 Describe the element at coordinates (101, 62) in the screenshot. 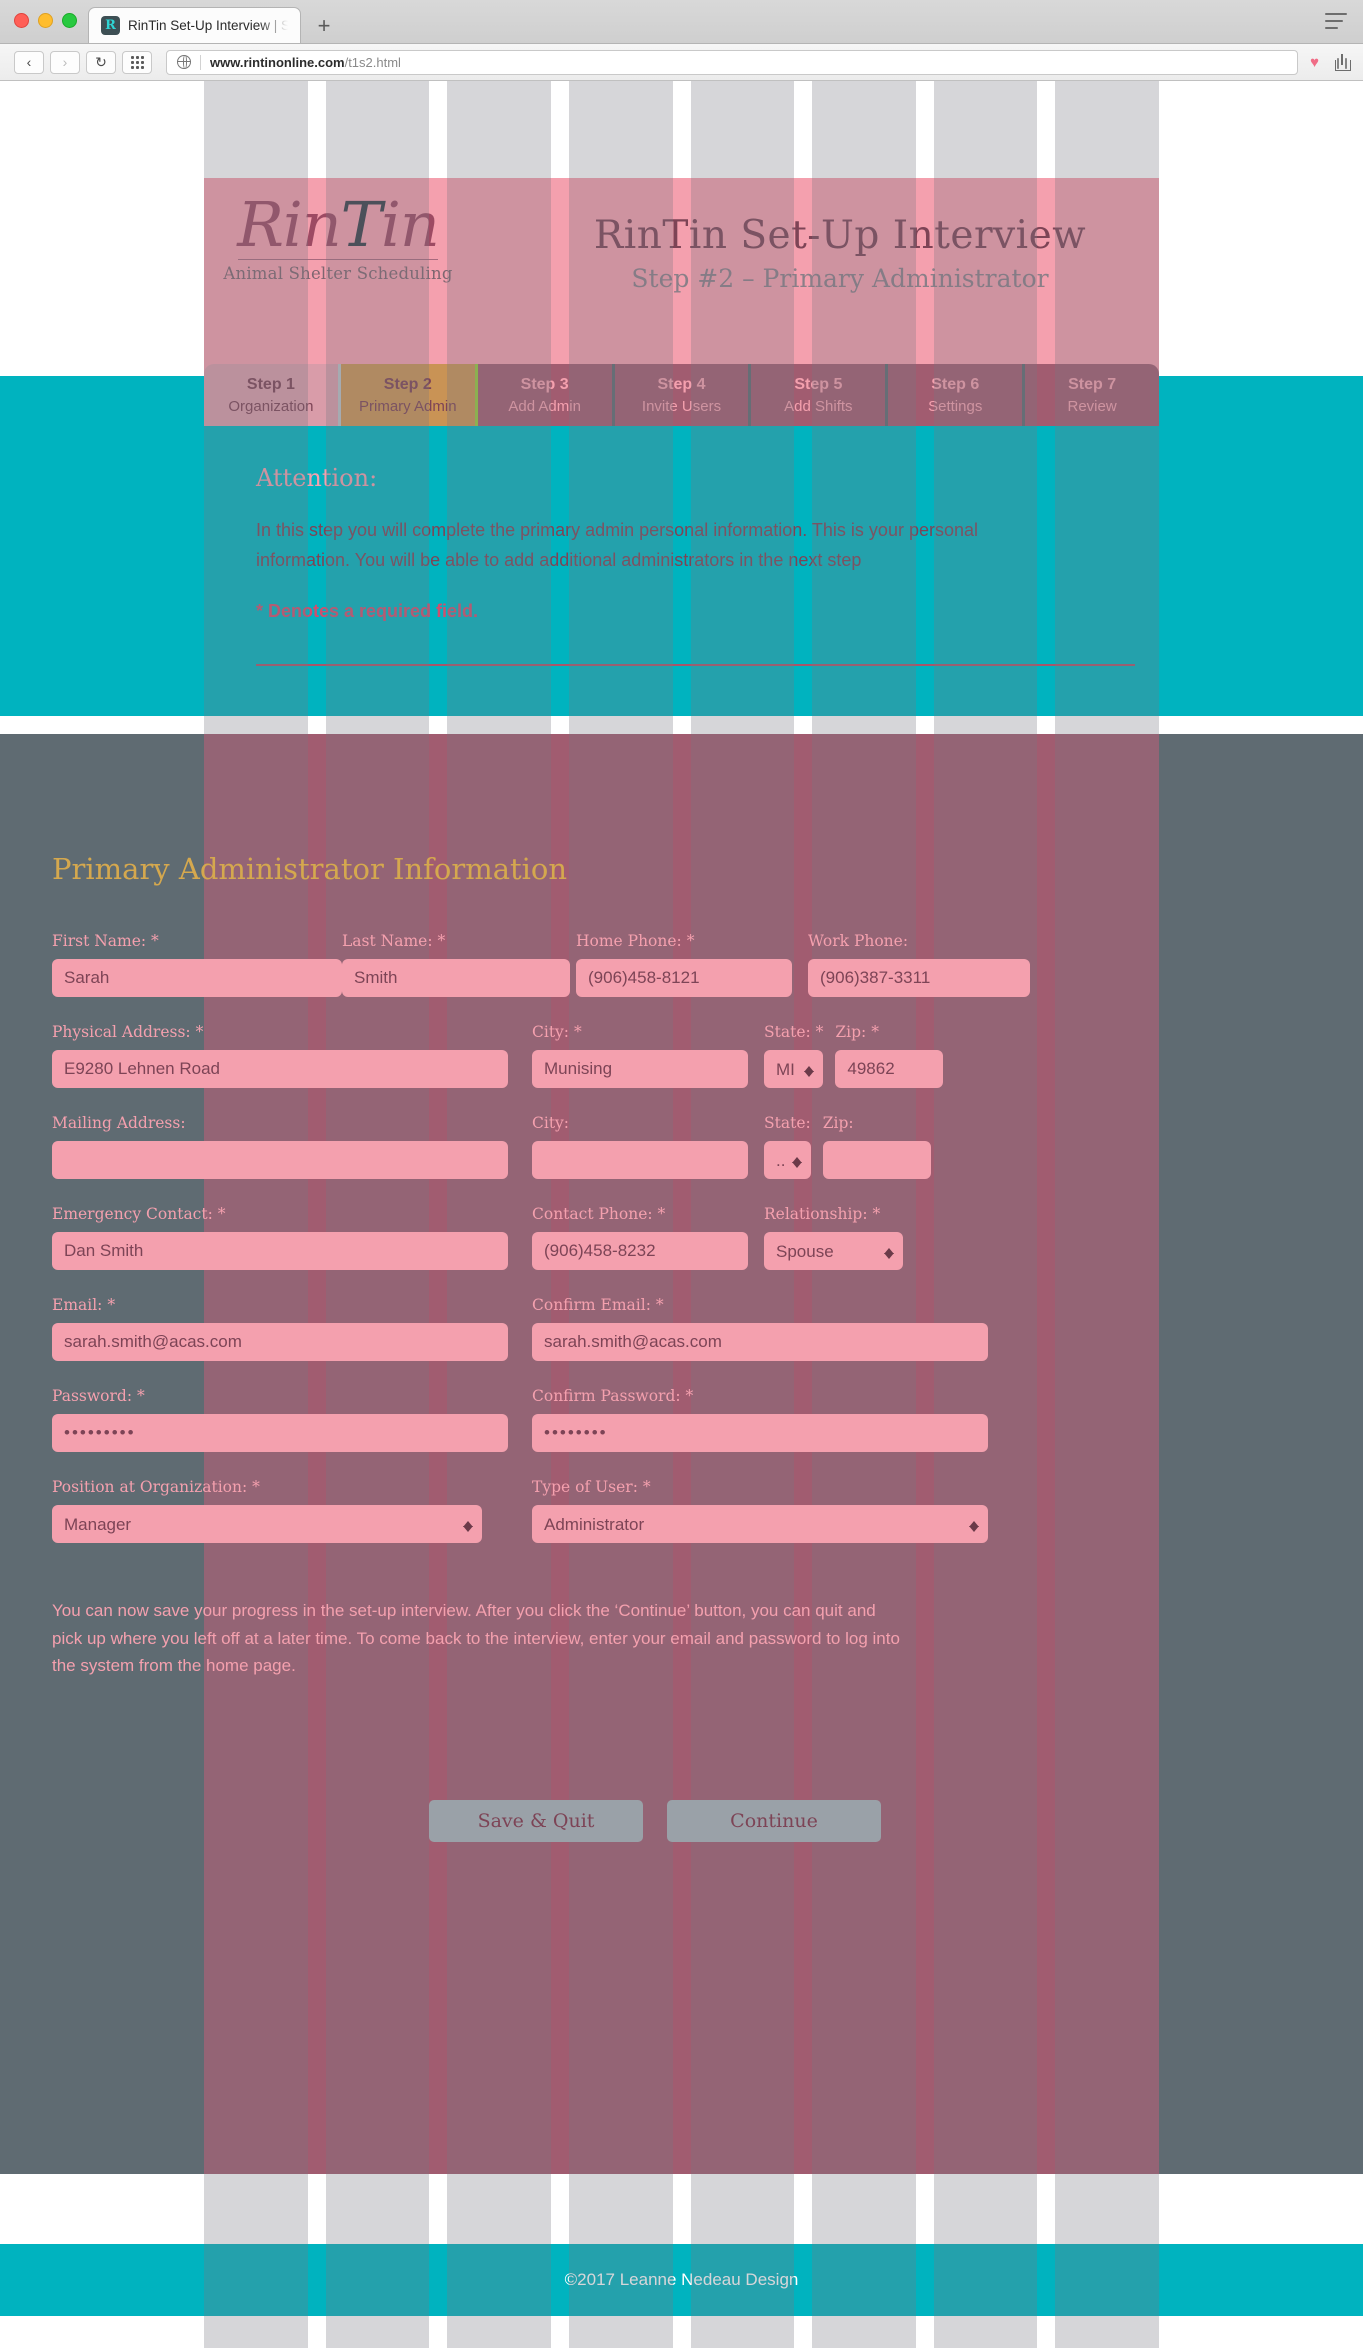

I see `reload-button: ↻` at that location.